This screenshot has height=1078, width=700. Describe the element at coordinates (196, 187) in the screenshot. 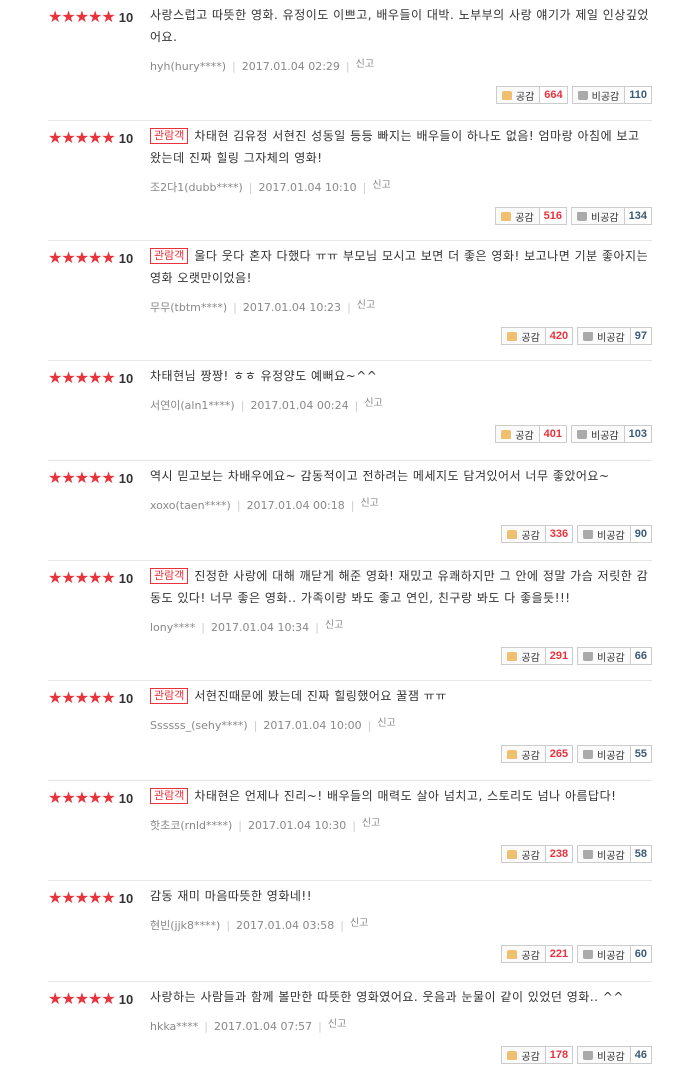

I see `review-author: 조2다1(dubb****)` at that location.